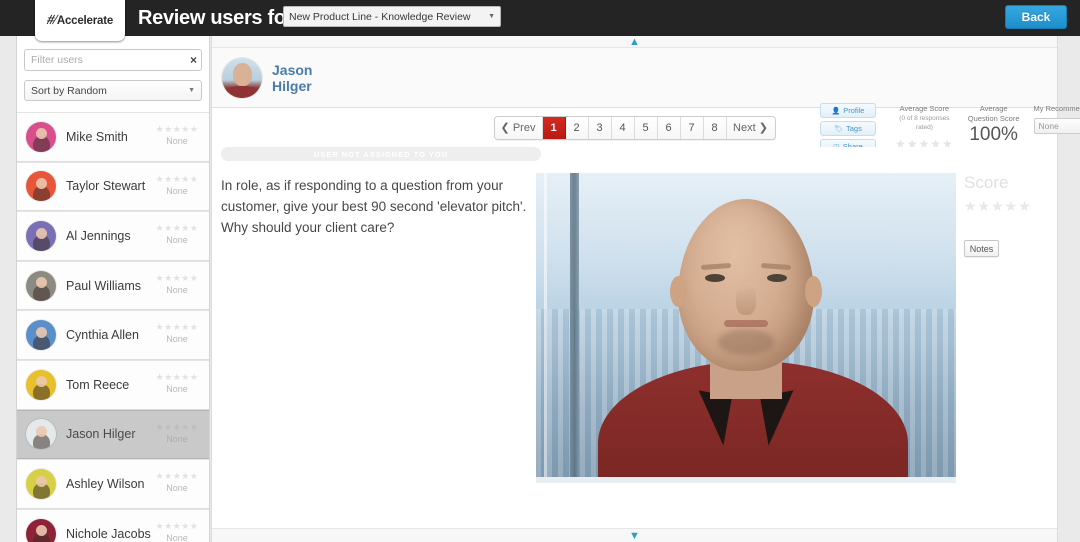 This screenshot has height=542, width=1080. What do you see at coordinates (97, 136) in the screenshot?
I see `list-item-label: Mike Smith` at bounding box center [97, 136].